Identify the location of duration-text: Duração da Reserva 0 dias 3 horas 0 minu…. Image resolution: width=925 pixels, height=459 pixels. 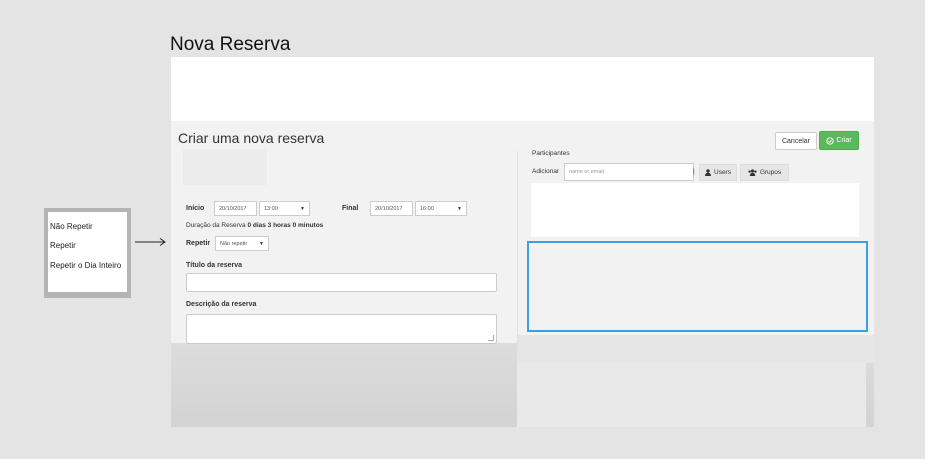
(254, 225).